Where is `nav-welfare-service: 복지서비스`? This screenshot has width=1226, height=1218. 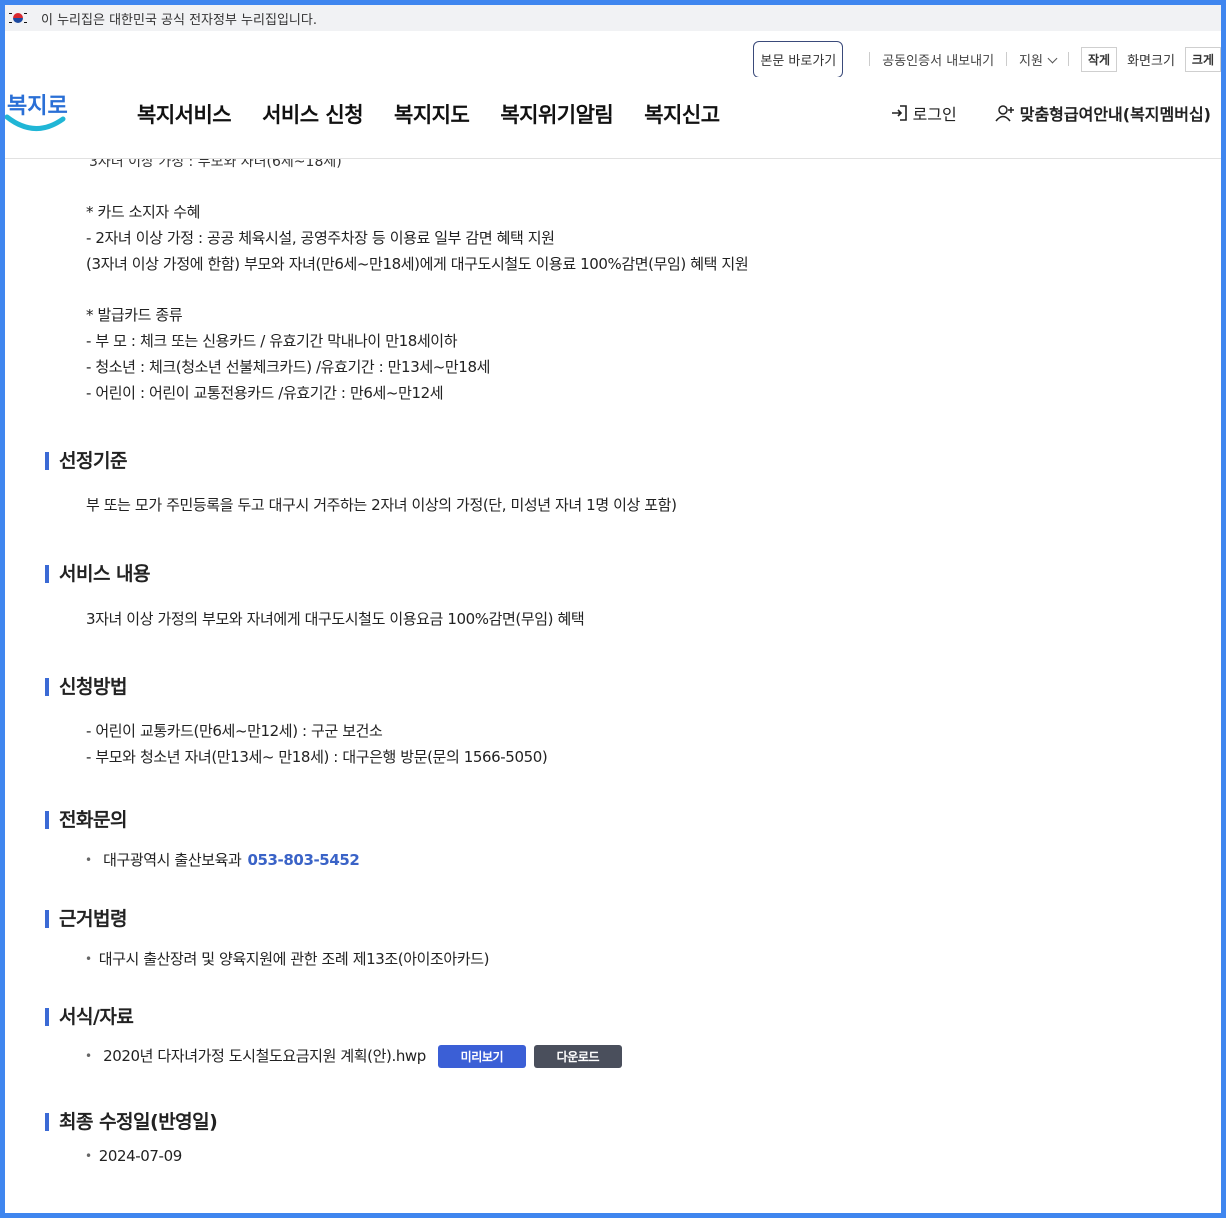 nav-welfare-service: 복지서비스 is located at coordinates (184, 114).